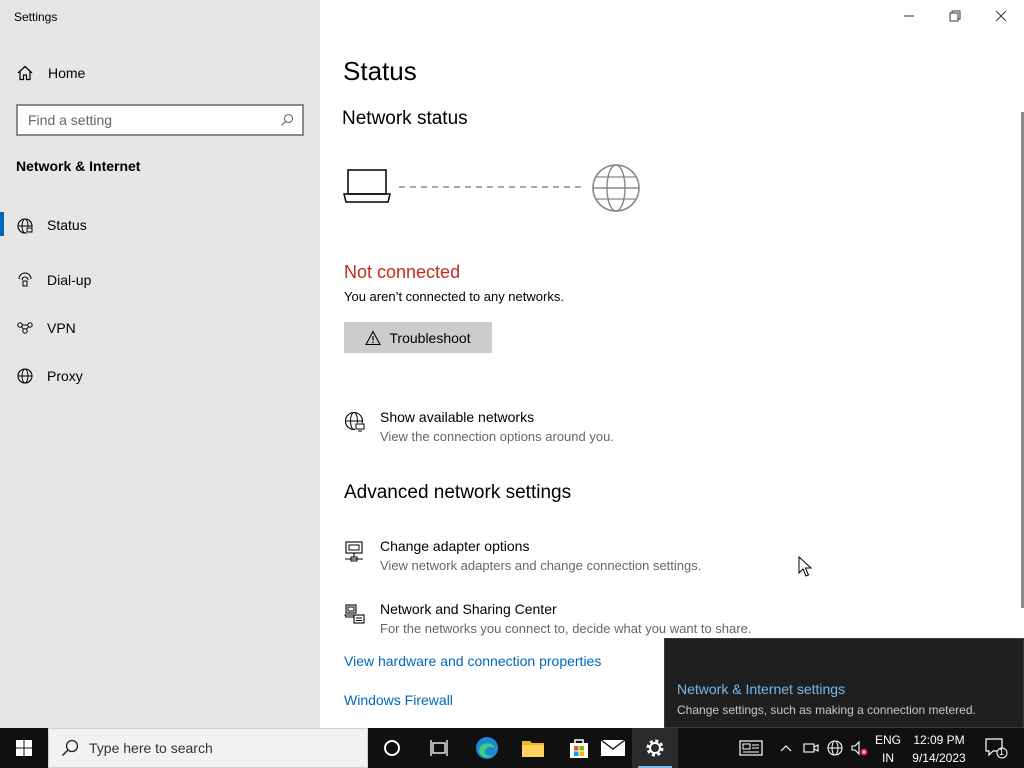 This screenshot has height=768, width=1024. Describe the element at coordinates (67, 73) in the screenshot. I see `nav-home-label: Home` at that location.